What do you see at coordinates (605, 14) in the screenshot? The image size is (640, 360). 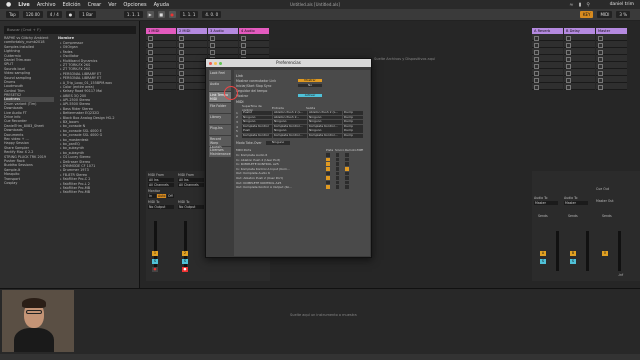 I see `midi-map-button: MIDI` at bounding box center [605, 14].